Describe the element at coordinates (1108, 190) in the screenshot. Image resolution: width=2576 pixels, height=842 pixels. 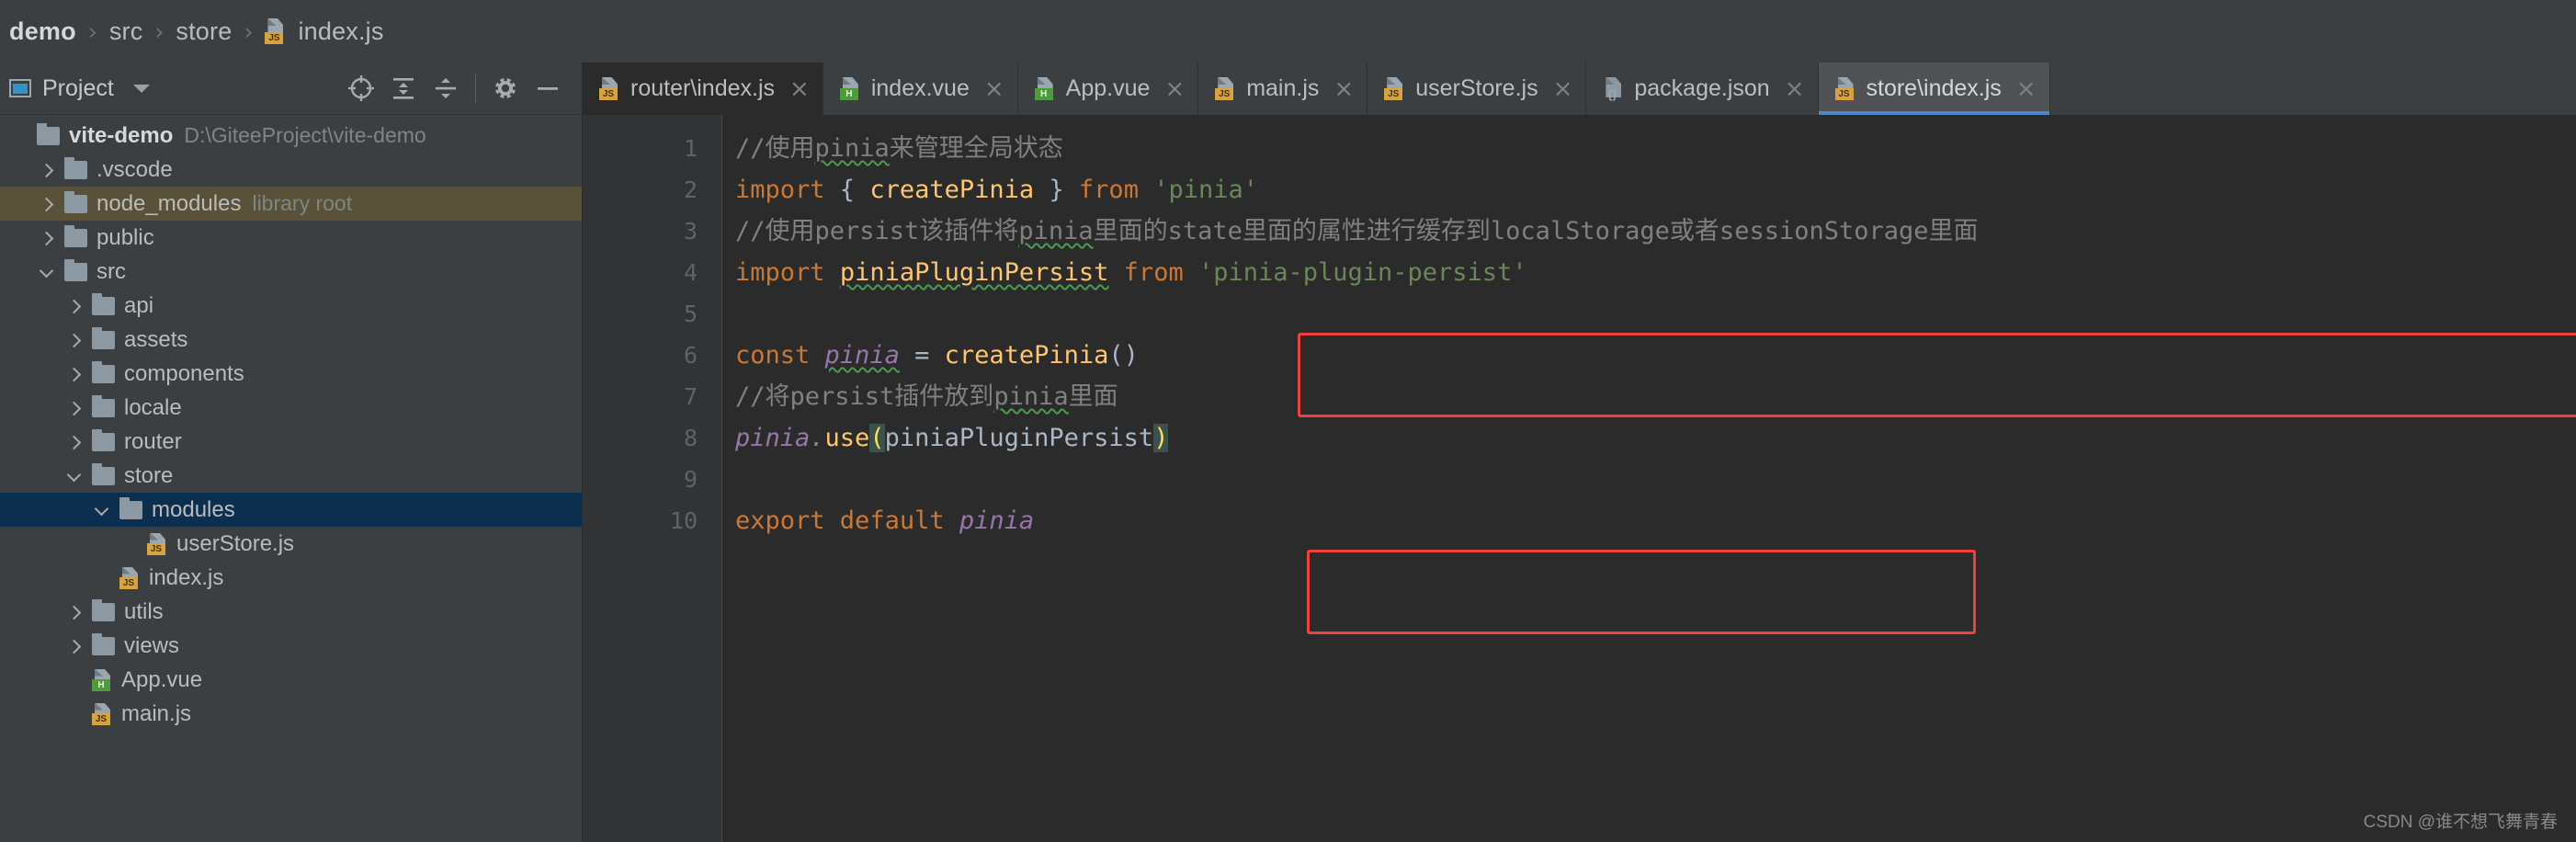
I see `keyword-from: from` at that location.